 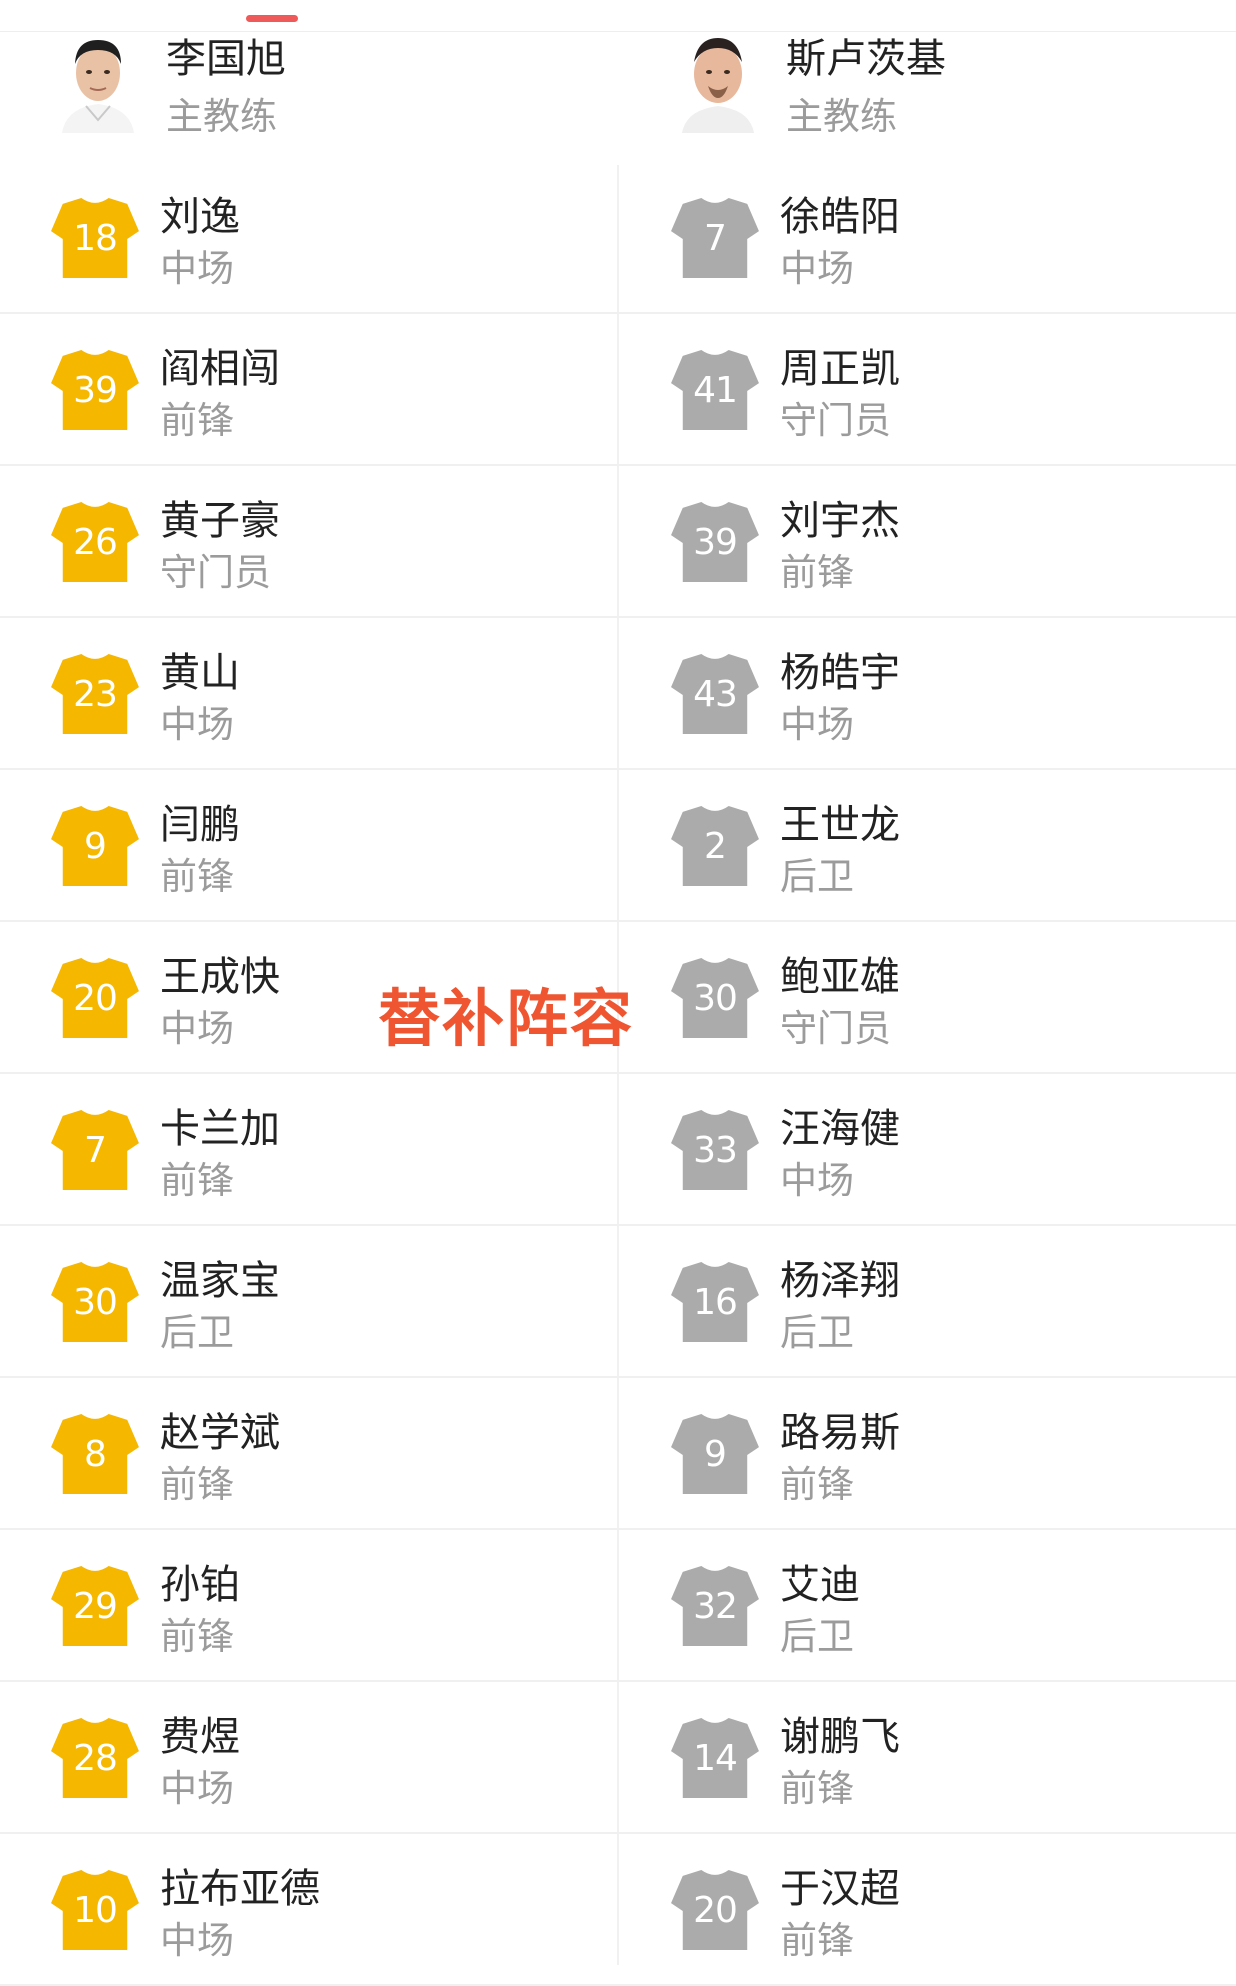 What do you see at coordinates (618, 1606) in the screenshot?
I see `table-row: 29 孙铂前锋 32 艾迪 后卫` at bounding box center [618, 1606].